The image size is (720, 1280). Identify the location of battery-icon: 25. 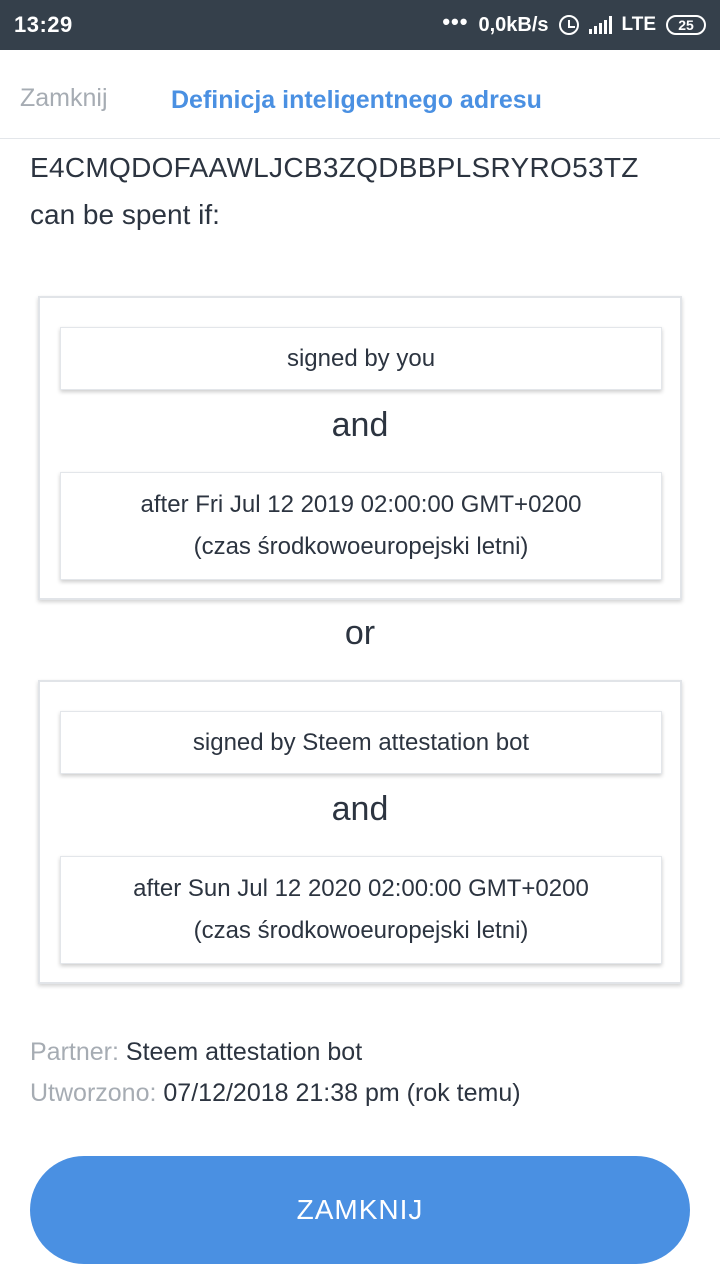
(686, 25).